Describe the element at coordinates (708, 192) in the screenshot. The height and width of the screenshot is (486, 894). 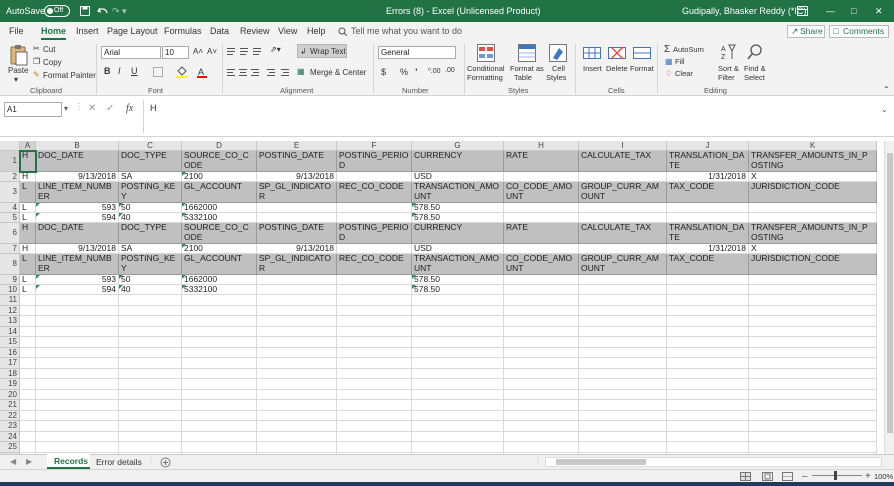
I see `cell: TAX_CODE` at that location.